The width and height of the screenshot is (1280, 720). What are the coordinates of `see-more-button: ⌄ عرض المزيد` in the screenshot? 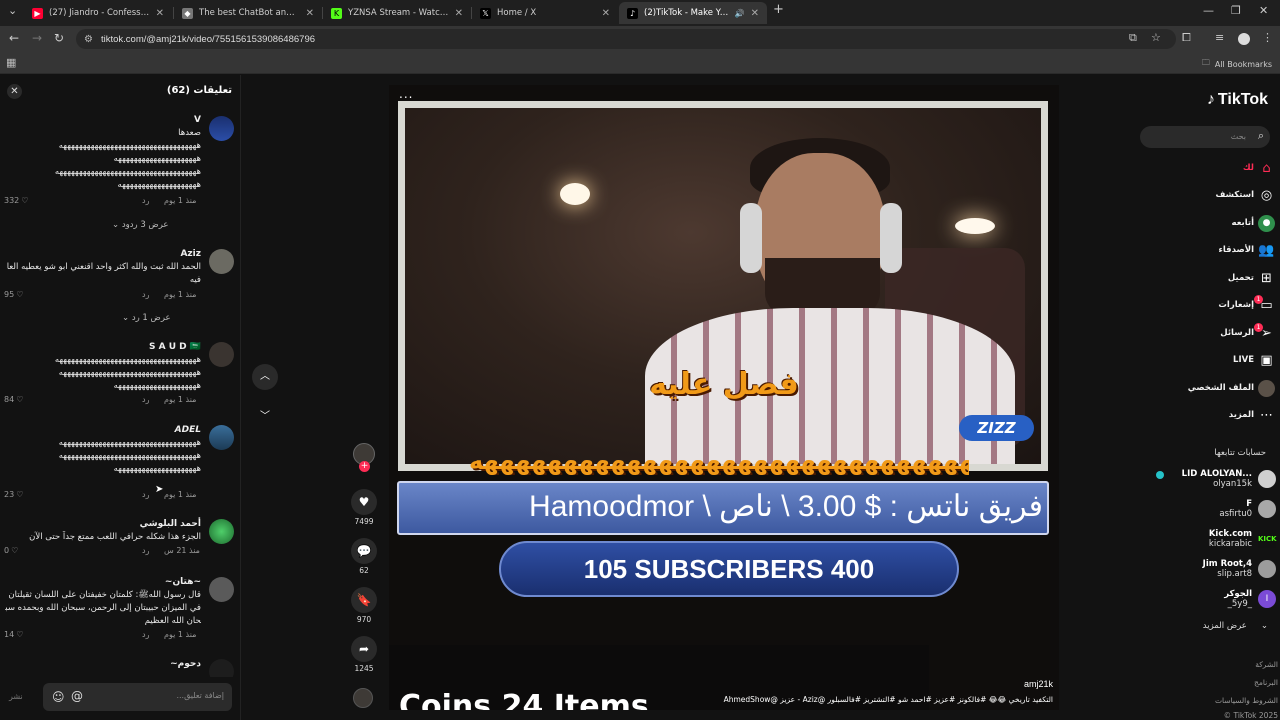 It's located at (1235, 626).